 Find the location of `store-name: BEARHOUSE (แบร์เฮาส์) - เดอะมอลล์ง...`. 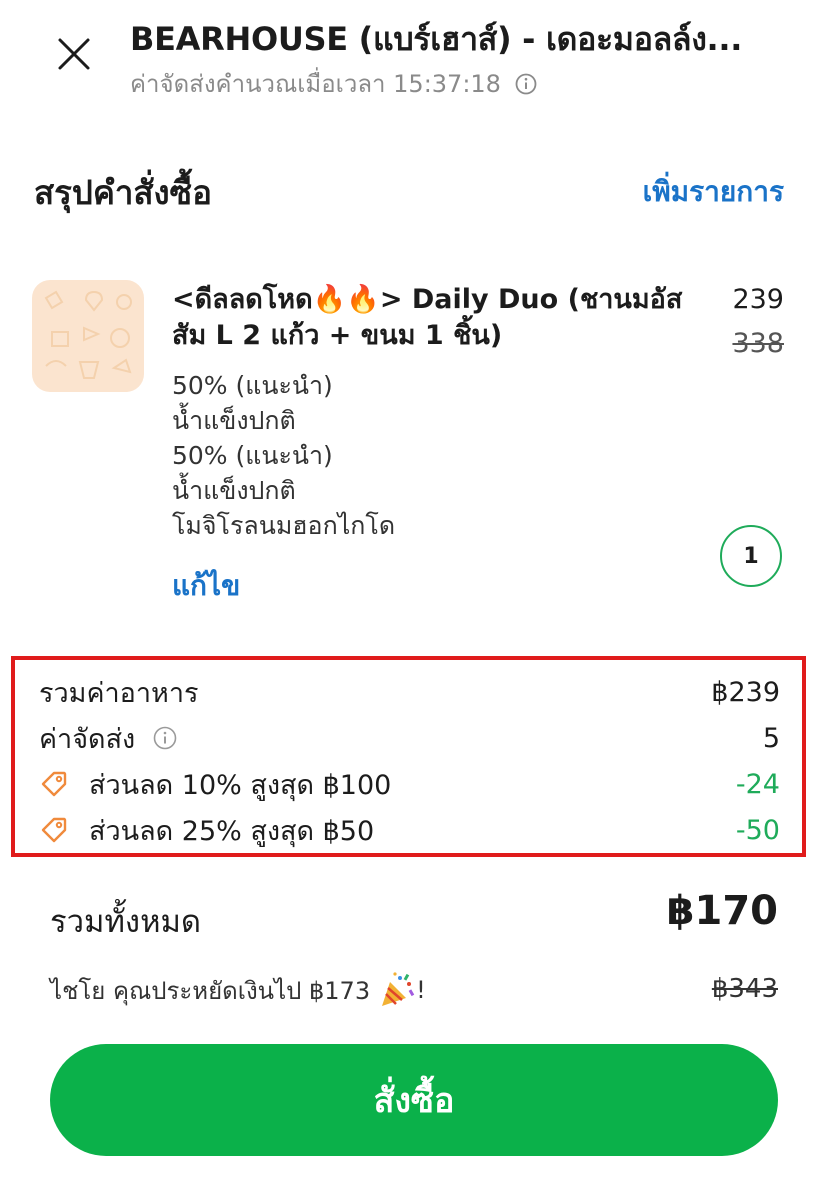

store-name: BEARHOUSE (แบร์เฮาส์) - เดอะมอลล์ง... is located at coordinates (436, 39).